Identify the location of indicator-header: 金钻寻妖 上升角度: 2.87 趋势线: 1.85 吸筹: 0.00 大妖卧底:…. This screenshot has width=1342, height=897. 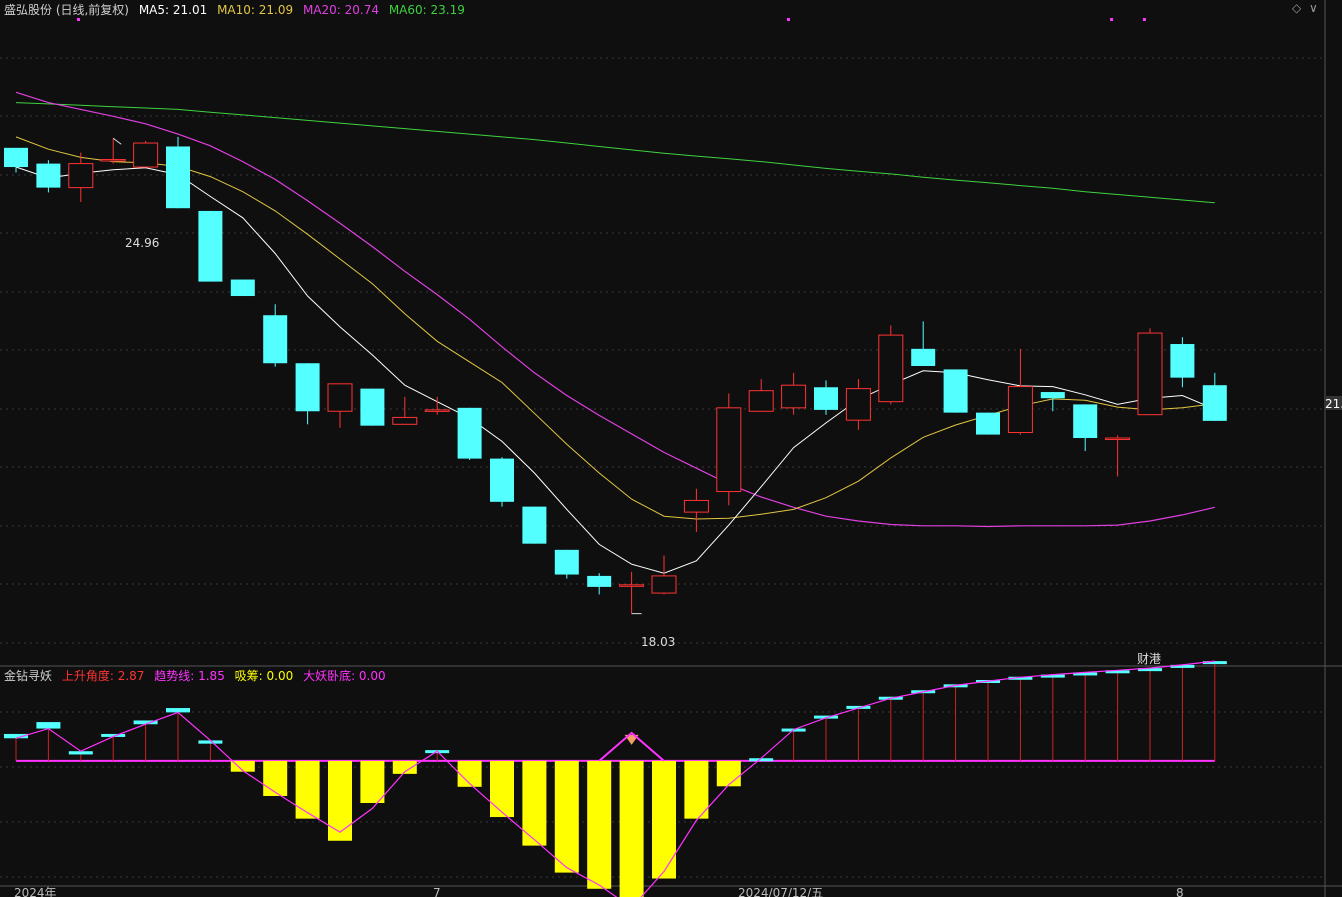
(198, 675).